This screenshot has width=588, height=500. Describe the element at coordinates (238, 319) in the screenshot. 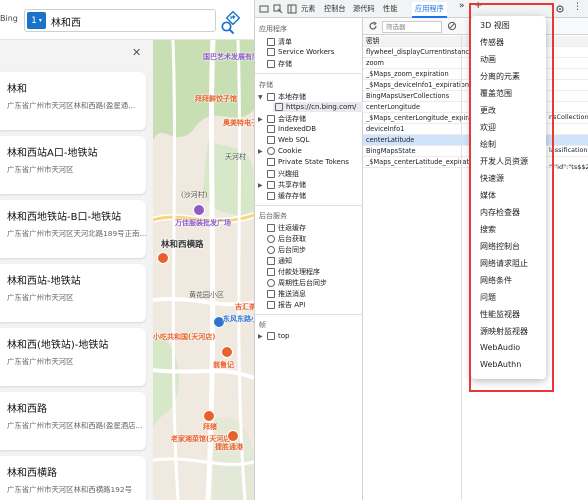

I see `map-poi-label: 东风东路小学` at that location.